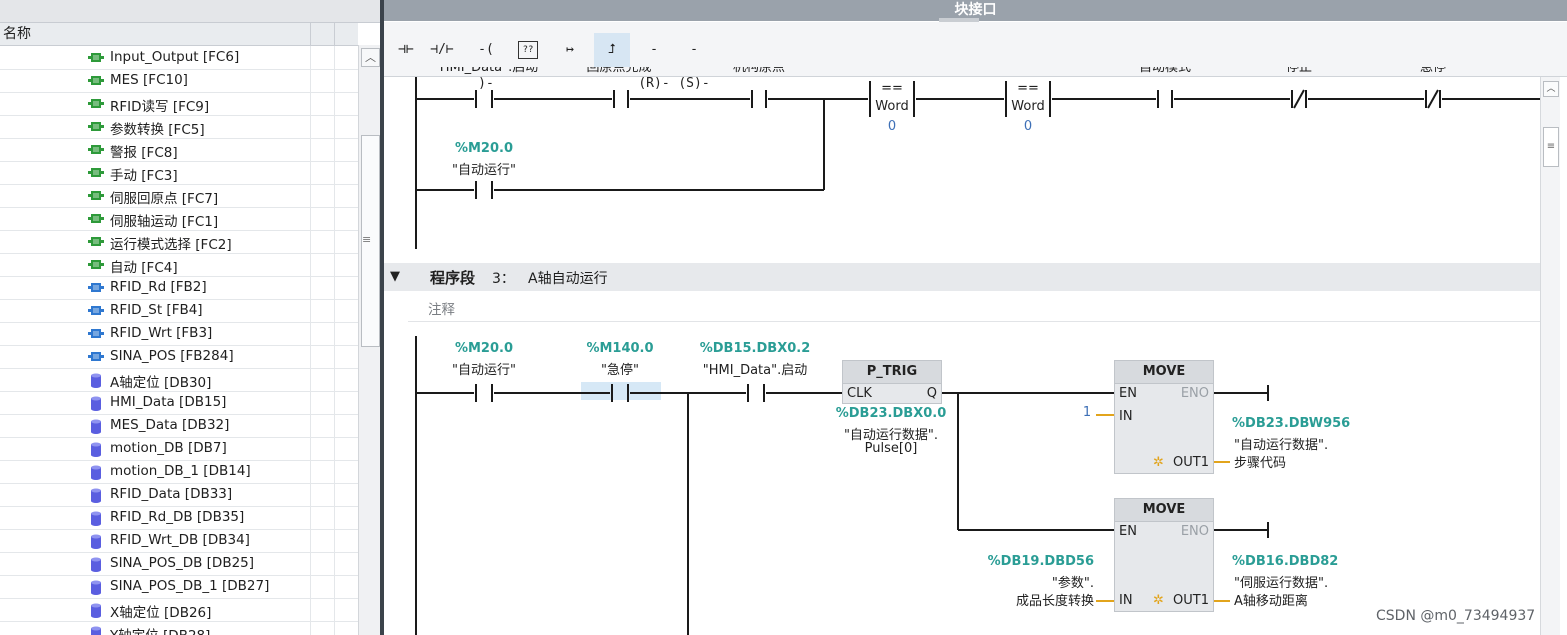 Image resolution: width=1567 pixels, height=635 pixels. Describe the element at coordinates (974, 307) in the screenshot. I see `network-comment: 注释` at that location.